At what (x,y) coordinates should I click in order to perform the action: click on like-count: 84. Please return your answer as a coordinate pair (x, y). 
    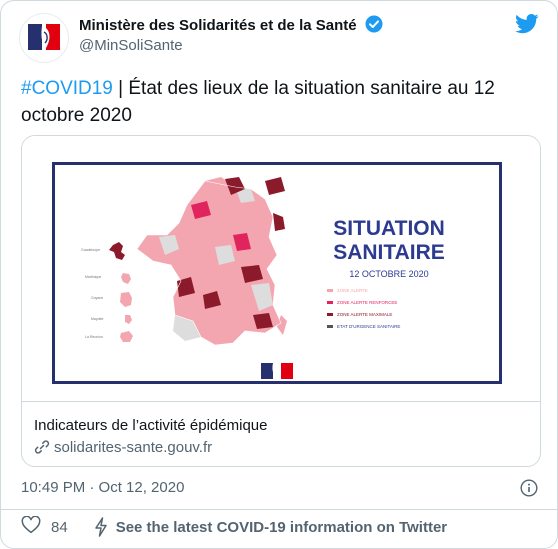
    Looking at the image, I should click on (59, 527).